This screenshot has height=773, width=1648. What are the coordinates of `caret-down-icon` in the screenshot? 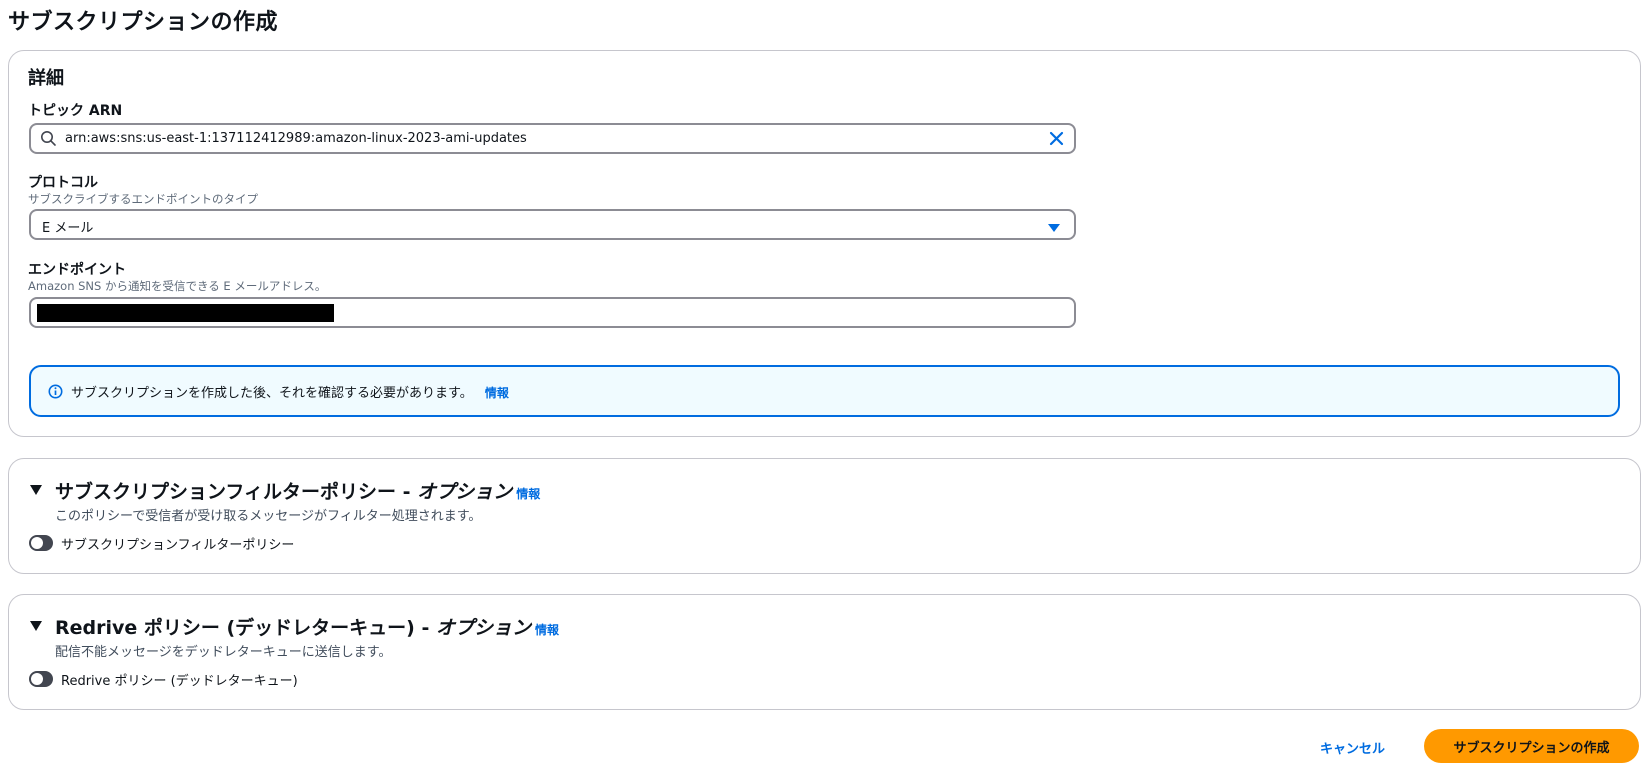 It's located at (1054, 228).